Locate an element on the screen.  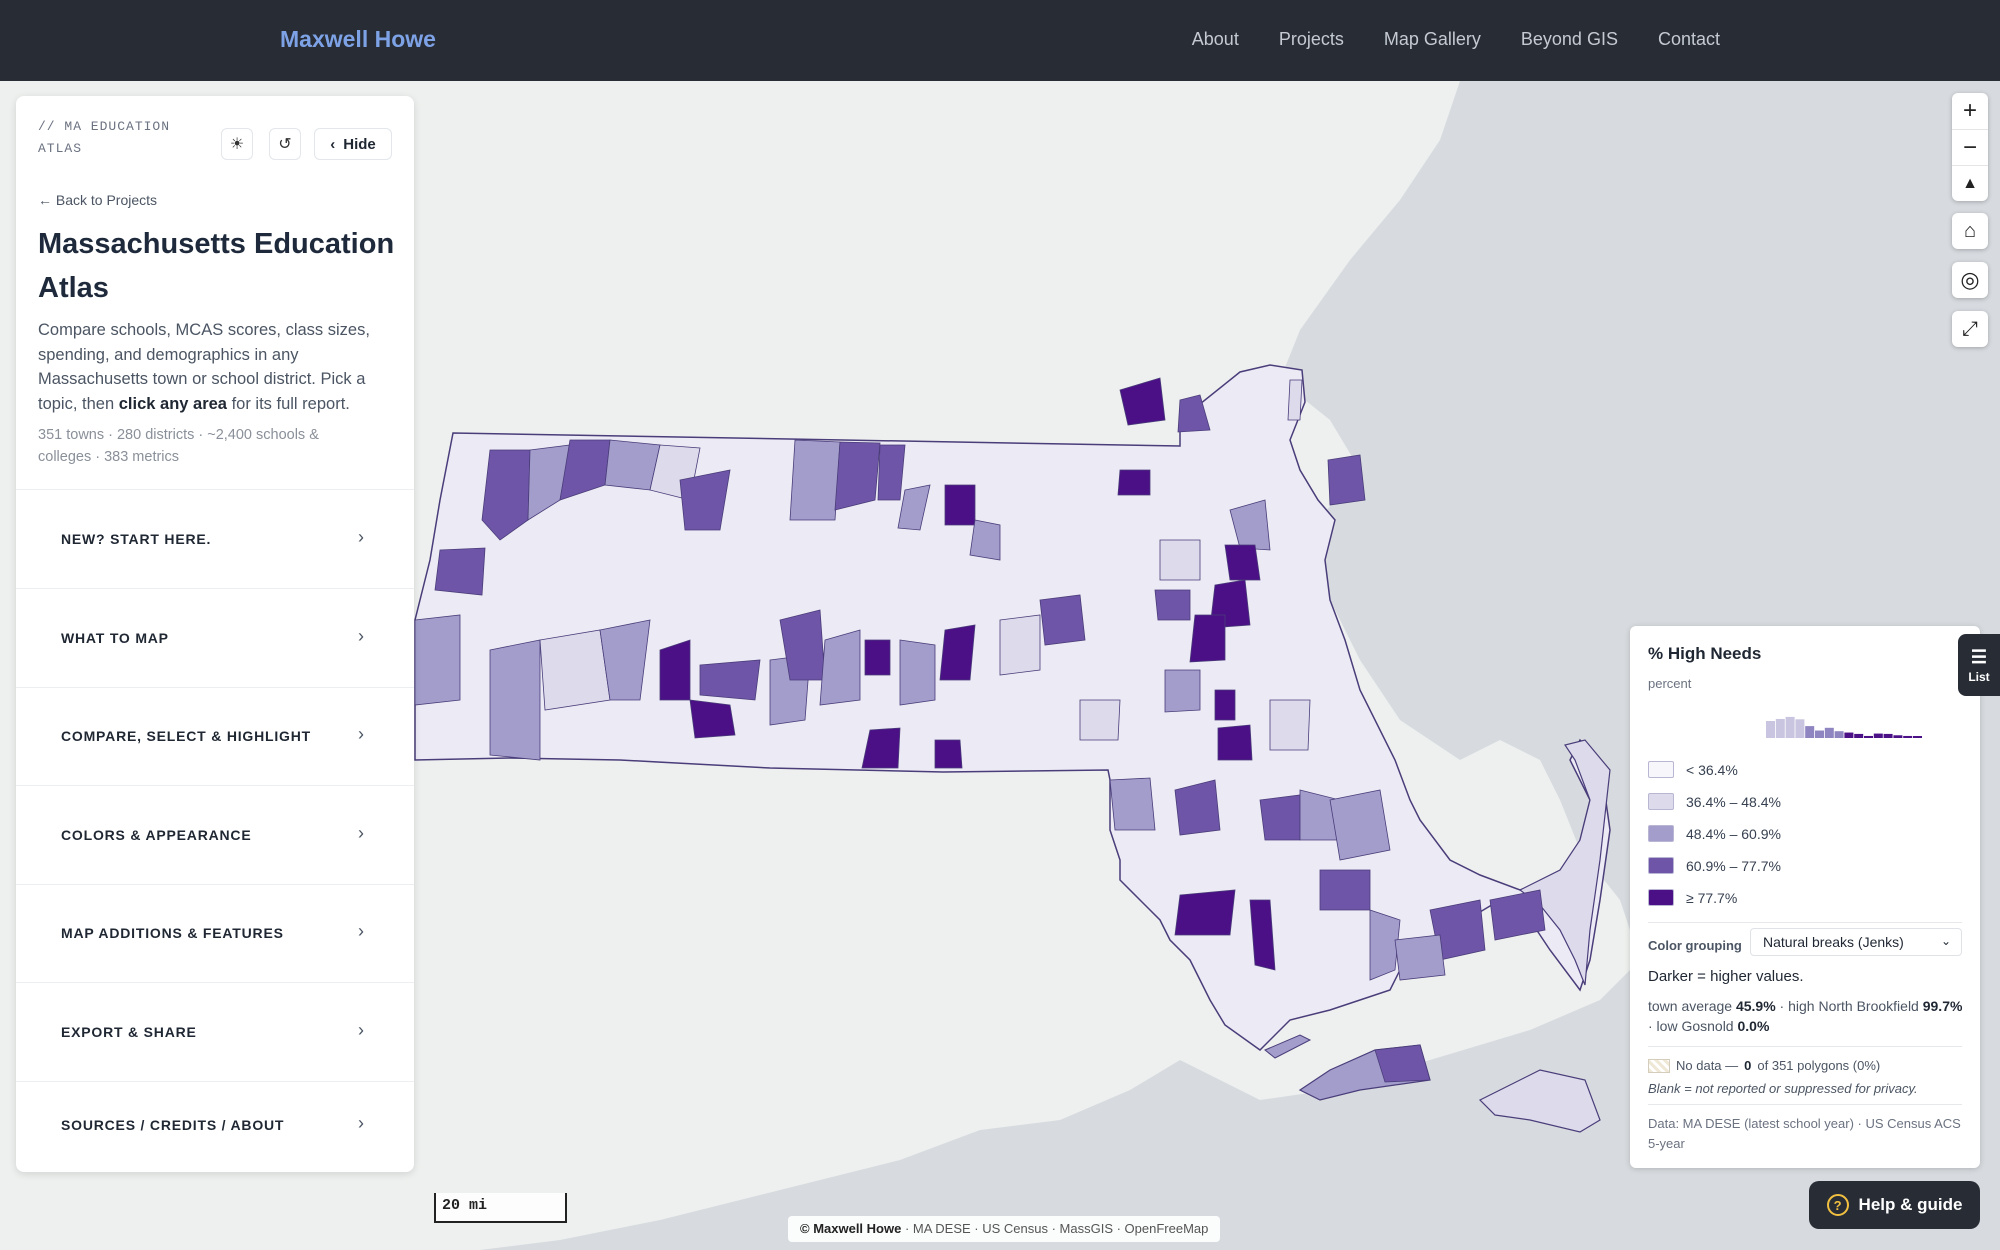
nav-map-gallery: Map Gallery is located at coordinates (1432, 39).